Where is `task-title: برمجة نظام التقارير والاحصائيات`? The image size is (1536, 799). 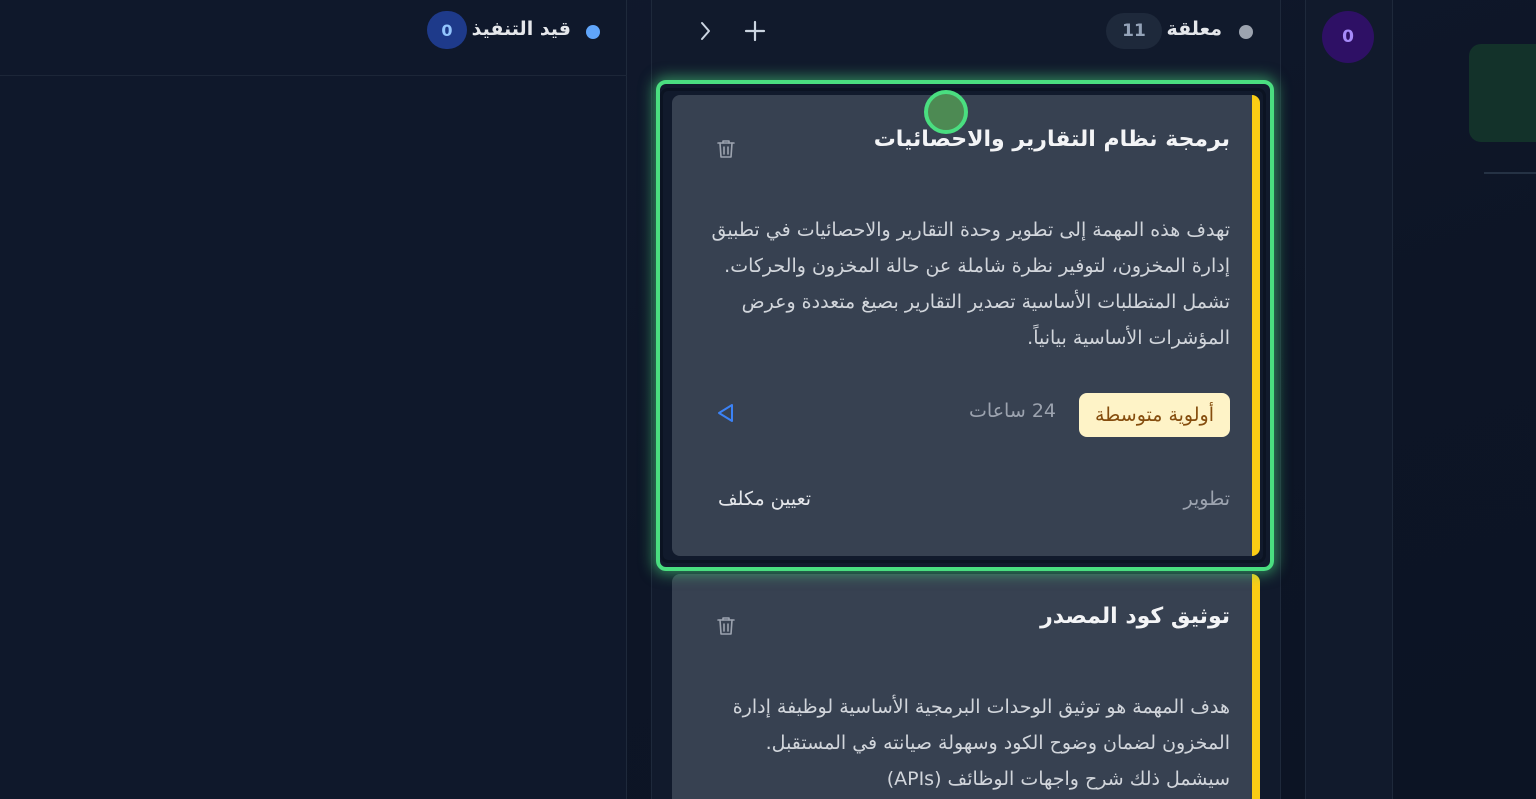
task-title: برمجة نظام التقارير والاحصائيات is located at coordinates (1051, 139).